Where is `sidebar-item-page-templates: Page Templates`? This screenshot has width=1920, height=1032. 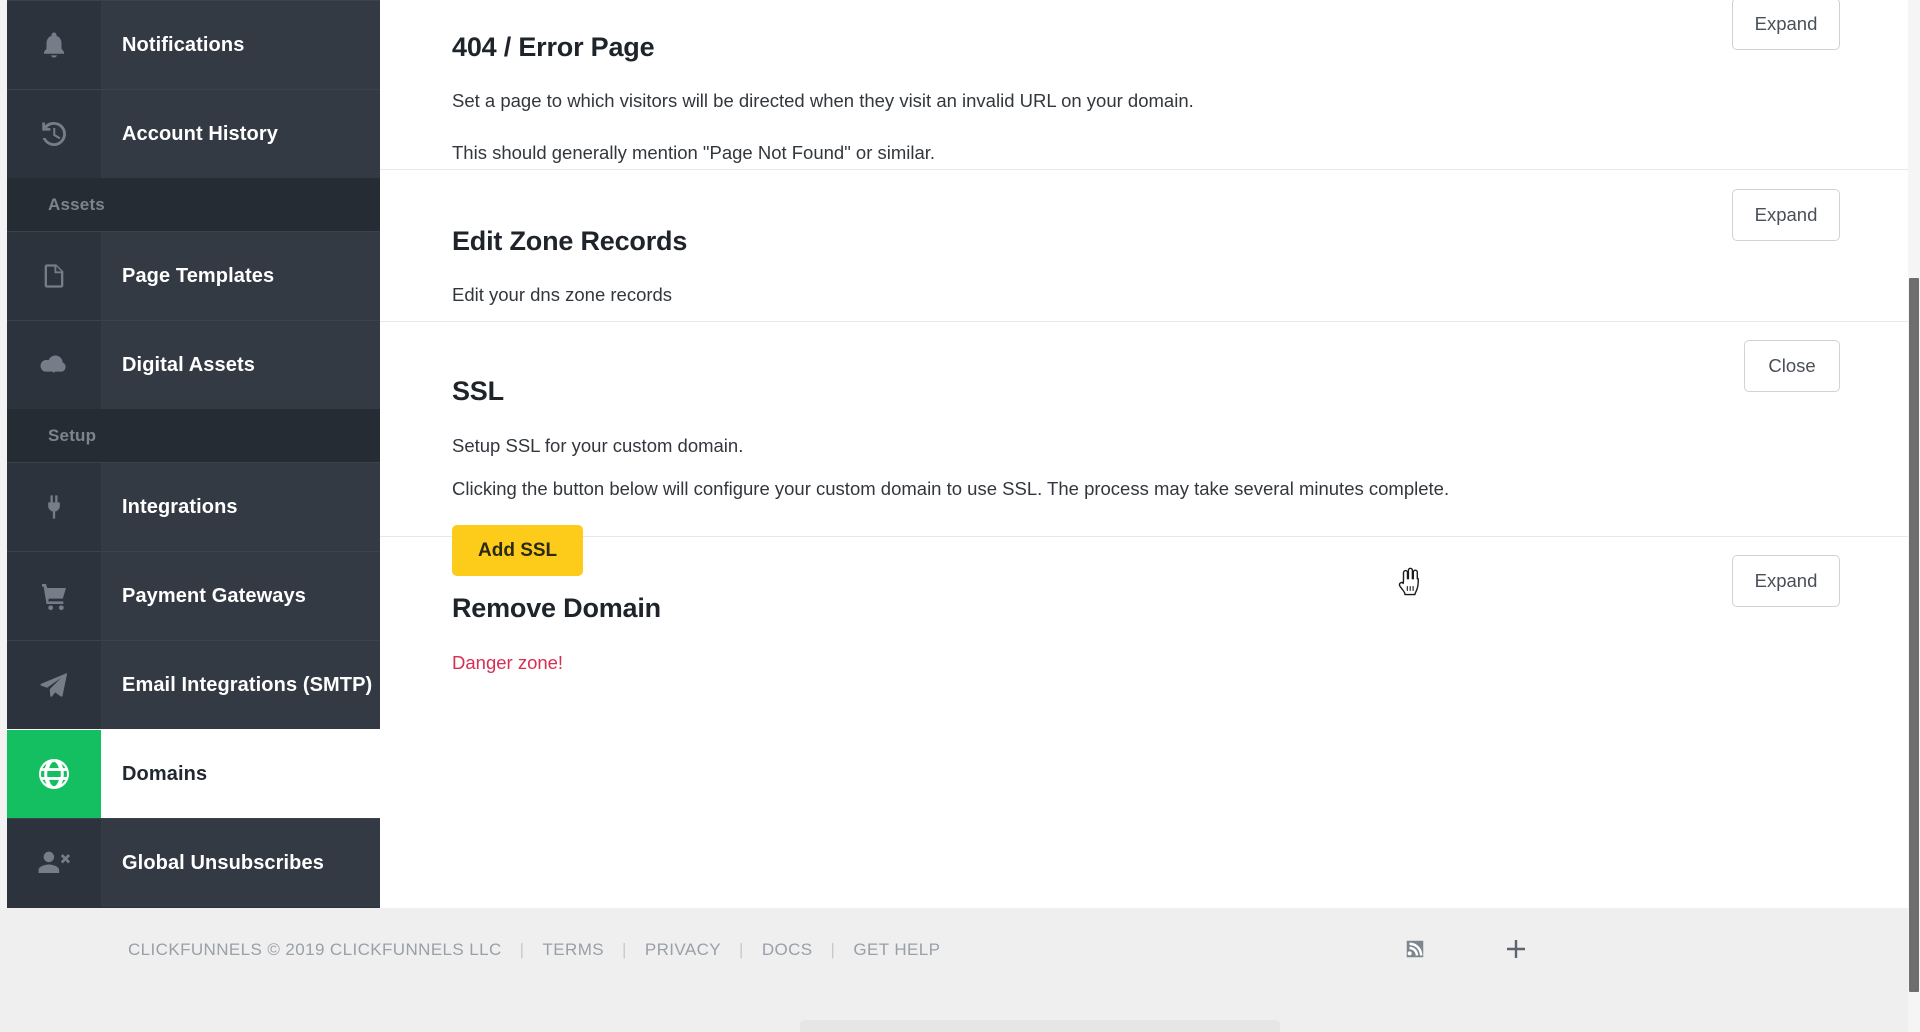
sidebar-item-page-templates: Page Templates is located at coordinates (193, 275).